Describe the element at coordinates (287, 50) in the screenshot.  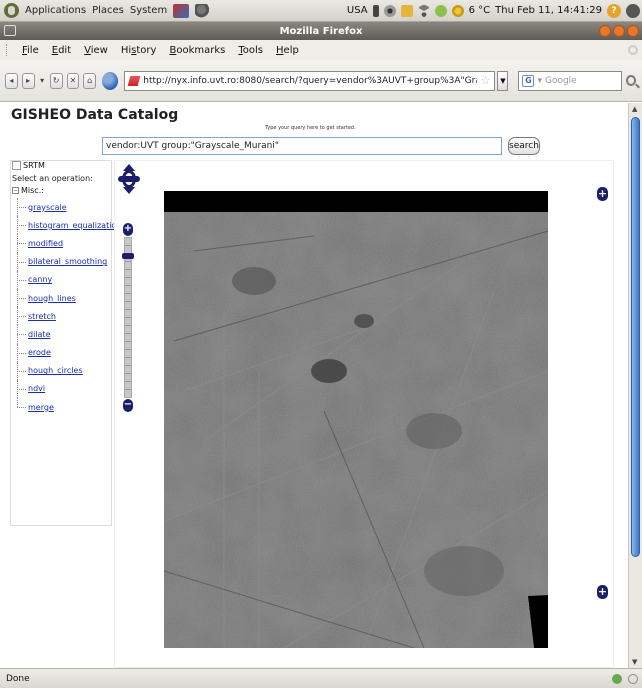
I see `menu-help: Help` at that location.